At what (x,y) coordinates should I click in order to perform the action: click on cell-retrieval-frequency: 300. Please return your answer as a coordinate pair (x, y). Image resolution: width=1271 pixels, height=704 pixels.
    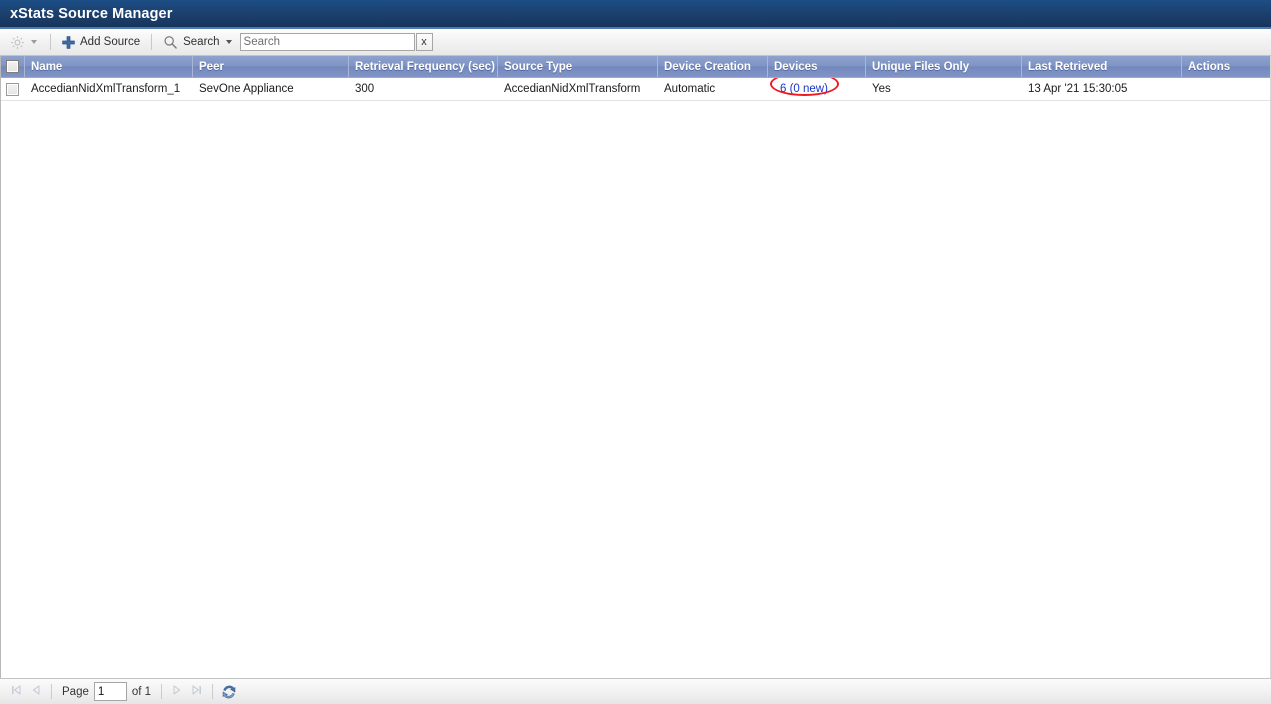
    Looking at the image, I should click on (365, 89).